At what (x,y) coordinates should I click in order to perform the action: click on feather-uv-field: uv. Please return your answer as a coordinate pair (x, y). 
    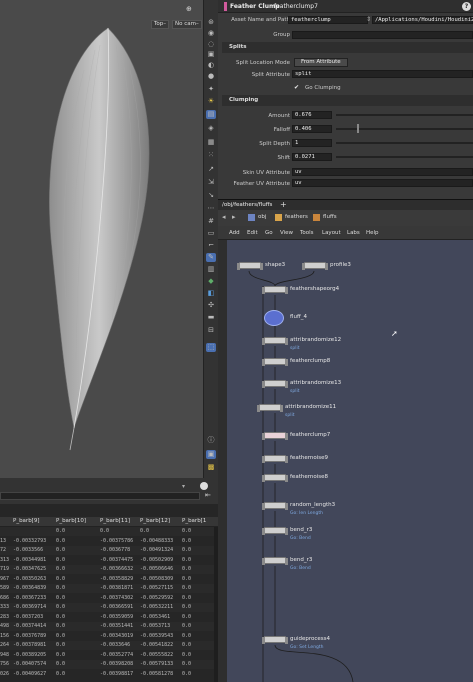
    Looking at the image, I should click on (382, 183).